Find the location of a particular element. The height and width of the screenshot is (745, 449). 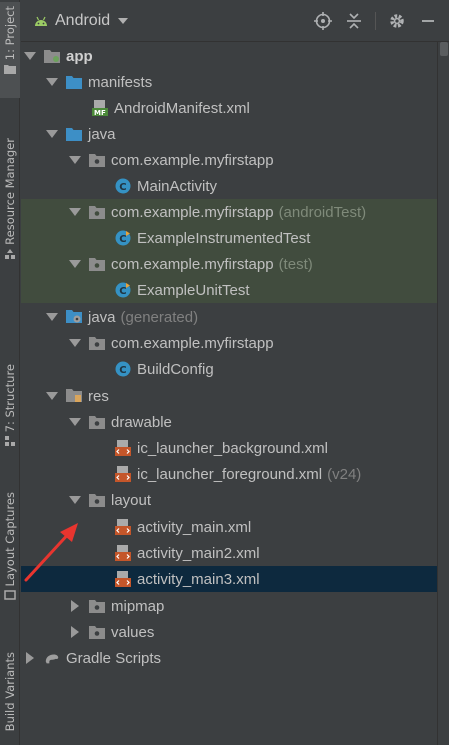

tree-label: layout is located at coordinates (131, 500).